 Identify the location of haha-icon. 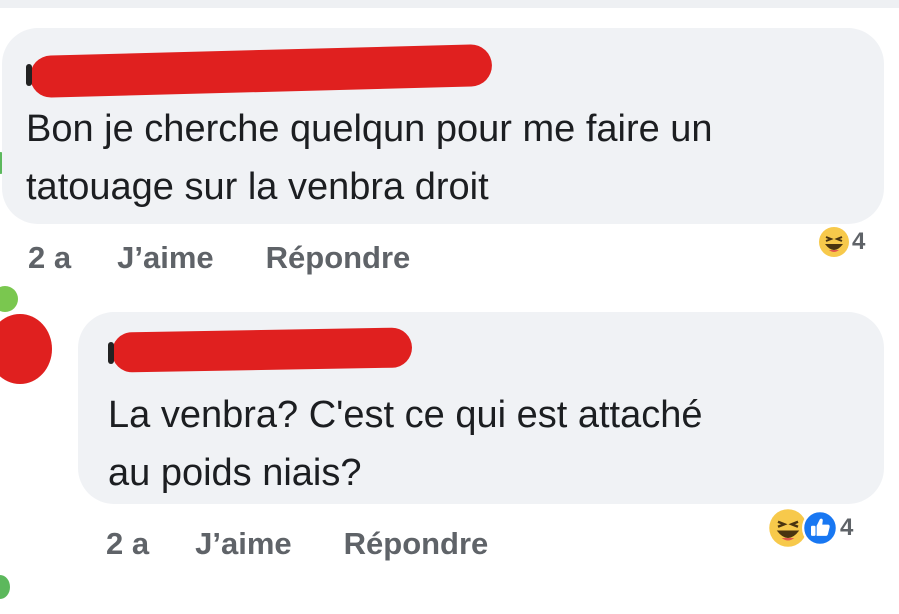
(834, 242).